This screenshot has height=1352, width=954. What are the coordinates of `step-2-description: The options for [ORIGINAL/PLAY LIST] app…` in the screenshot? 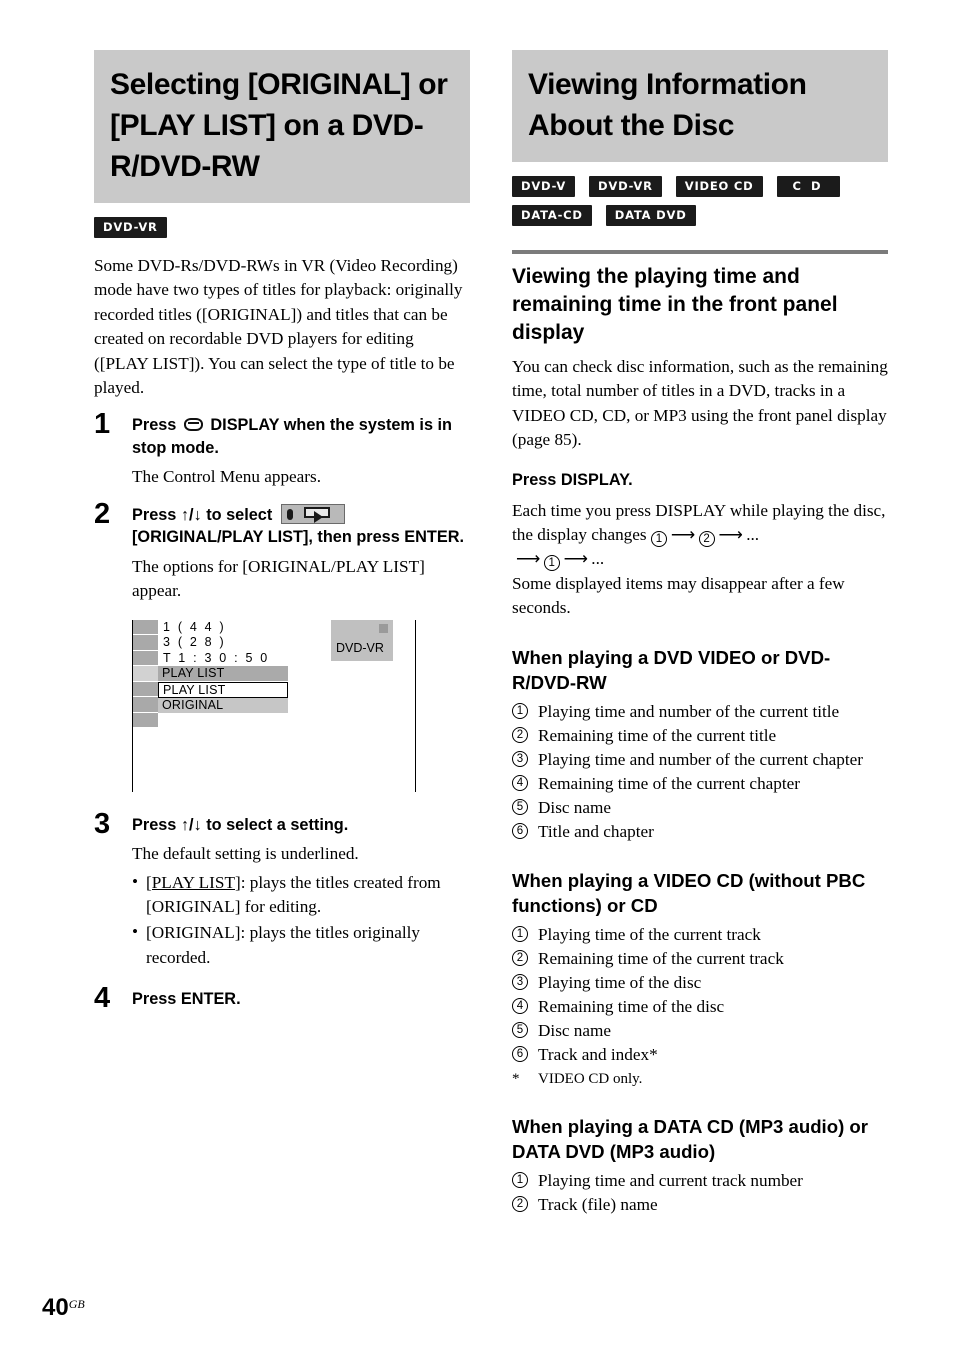 It's located at (278, 578).